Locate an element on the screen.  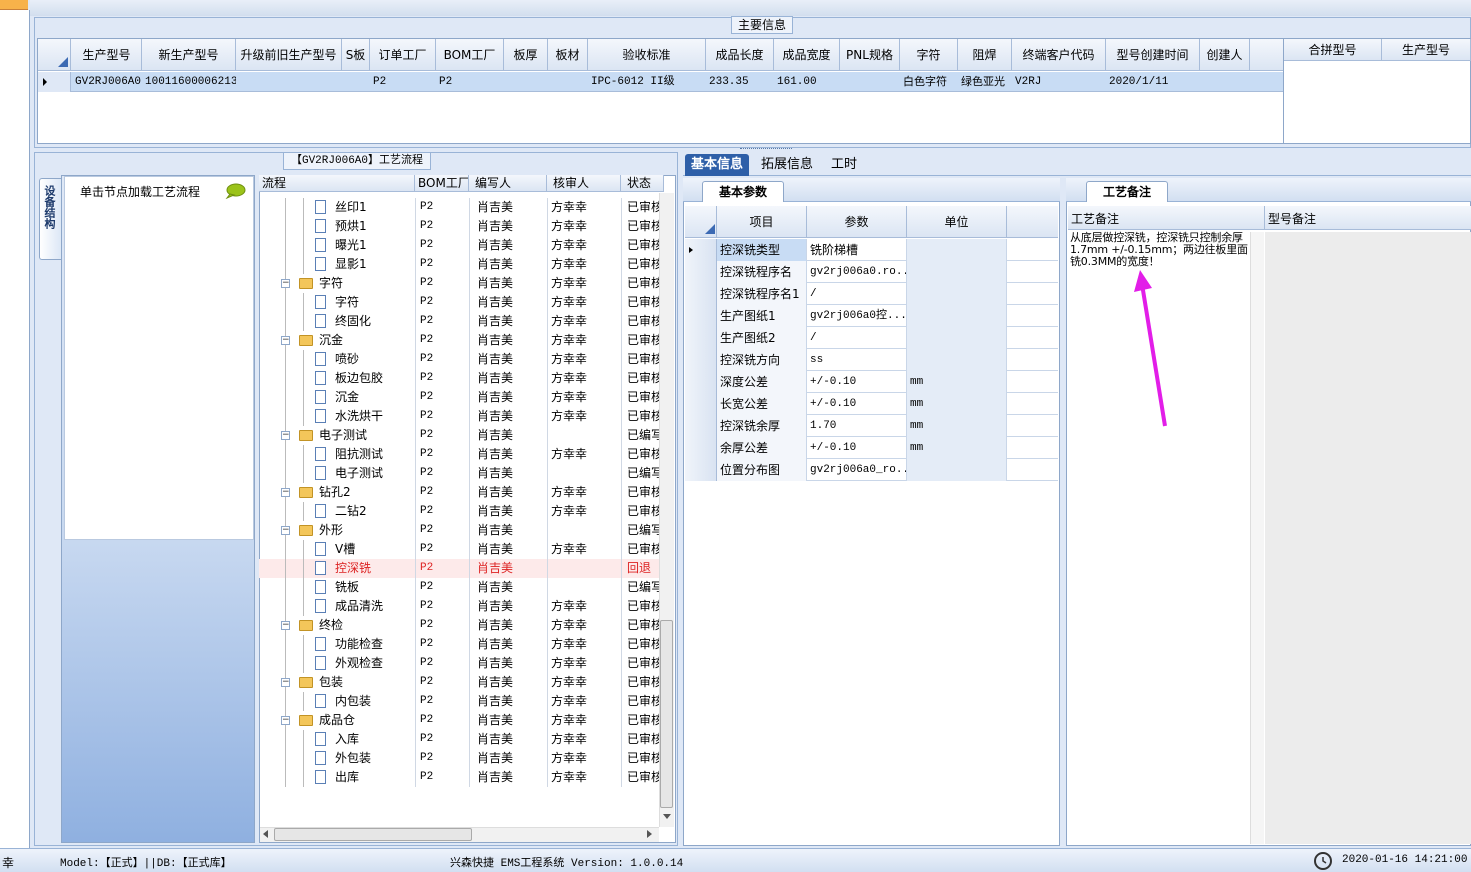
tree-row: 电子测试 P2 肖吉美 已编写 is located at coordinates (461, 473).